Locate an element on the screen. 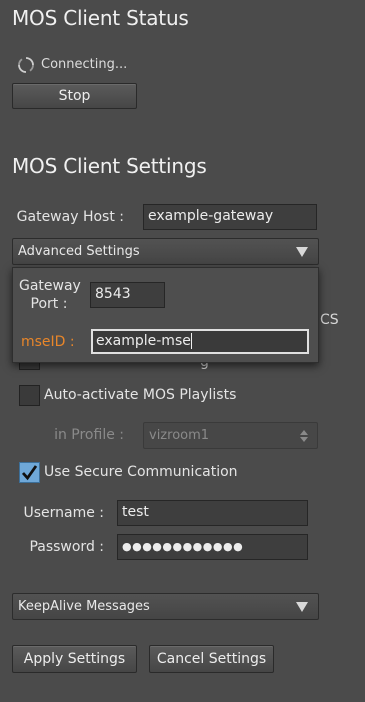  keepalive-dropdown: KeepAlive Messages is located at coordinates (165, 606).